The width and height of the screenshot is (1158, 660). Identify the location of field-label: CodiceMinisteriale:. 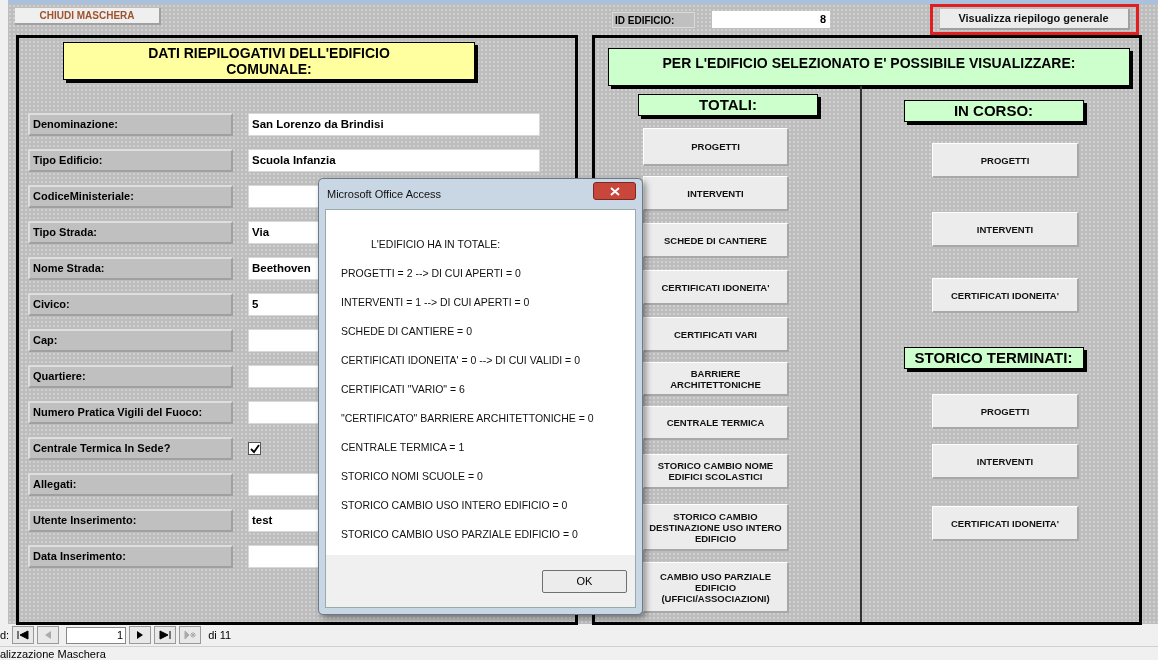
(130, 196).